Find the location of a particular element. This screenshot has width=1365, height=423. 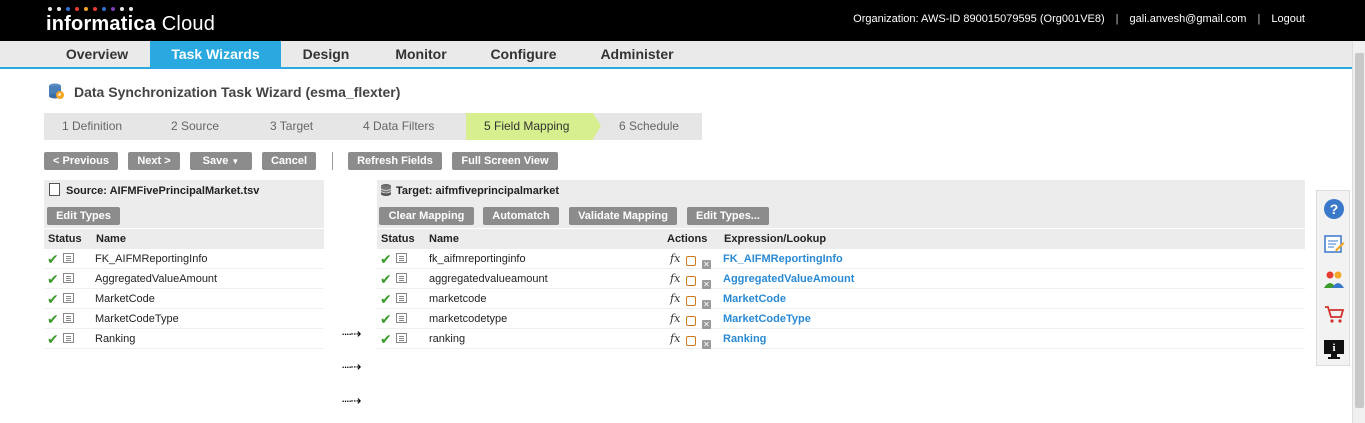

informatica-logo: informatica Cloud is located at coordinates (130, 21).